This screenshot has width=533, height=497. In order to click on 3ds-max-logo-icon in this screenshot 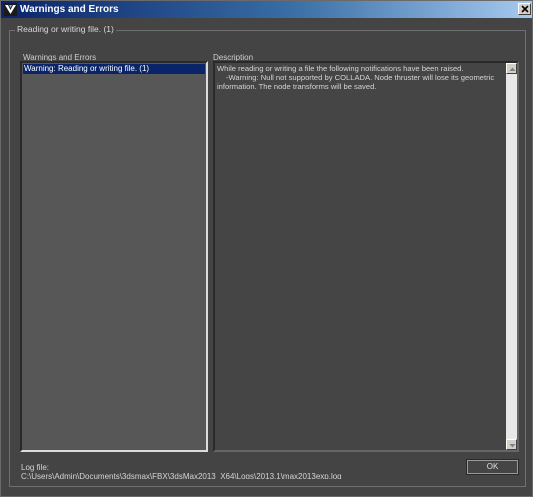, I will do `click(10, 9)`.